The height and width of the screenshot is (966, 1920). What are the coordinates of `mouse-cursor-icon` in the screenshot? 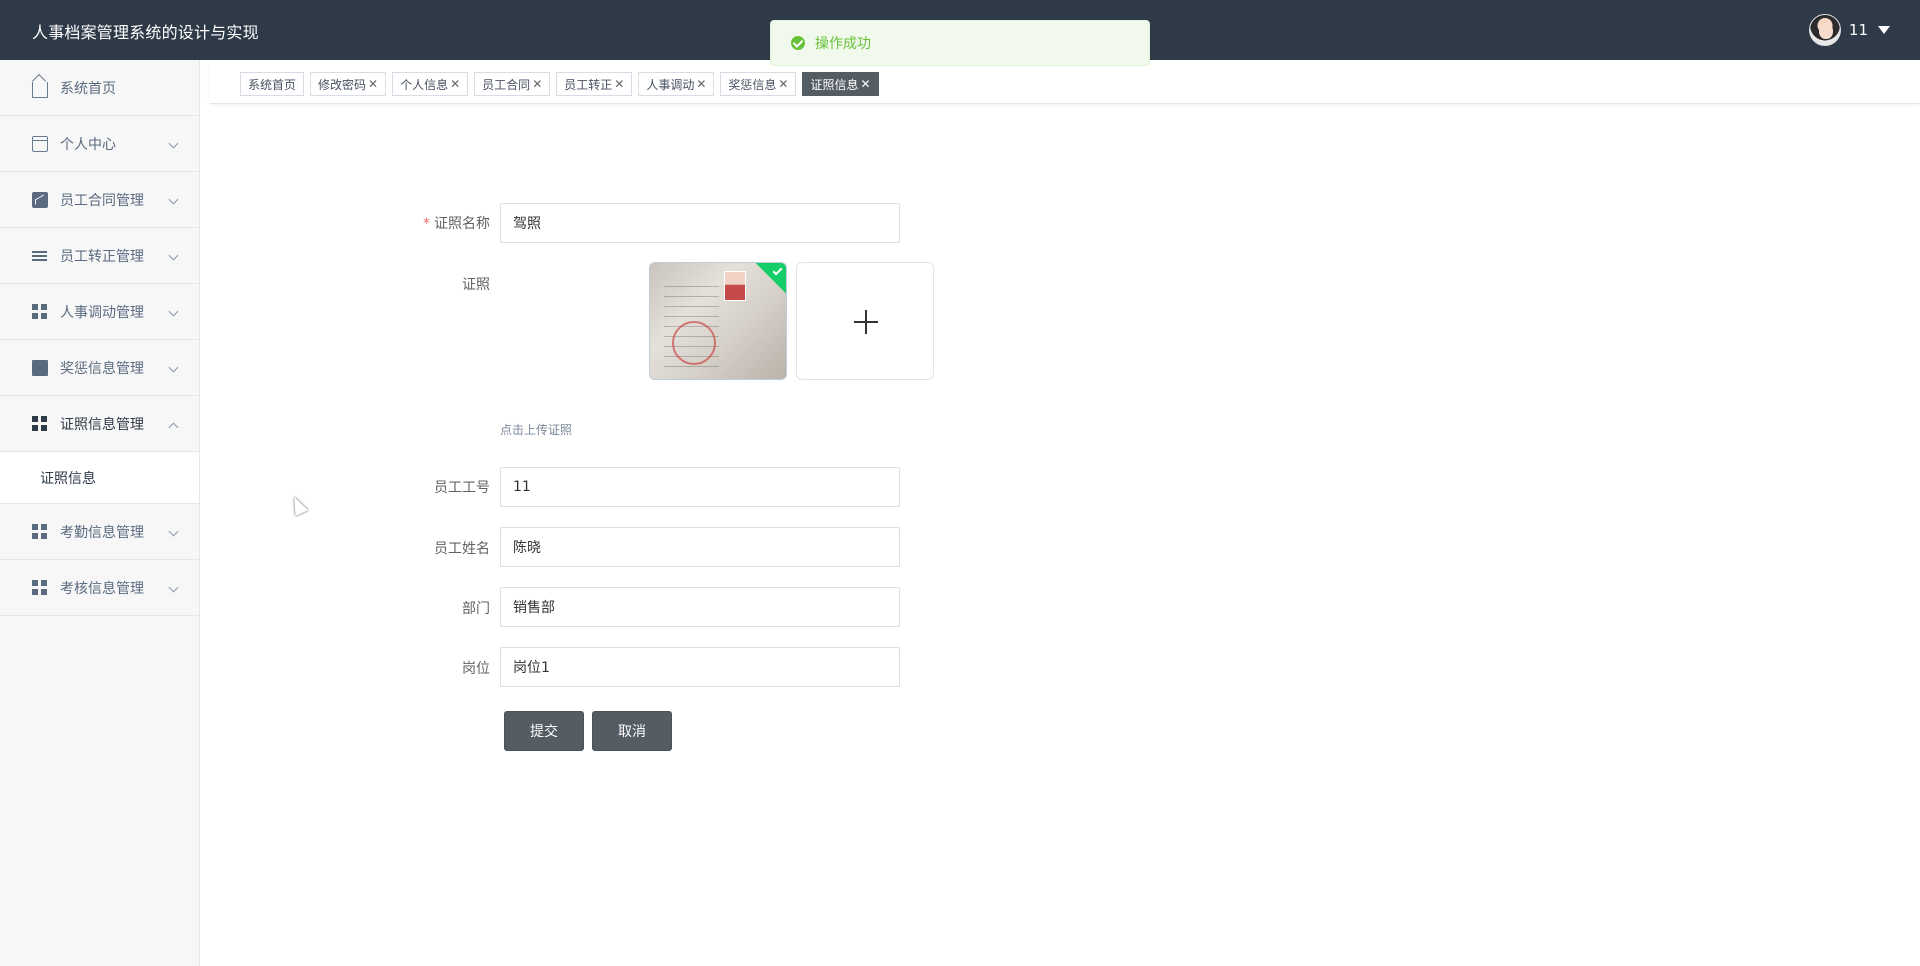 It's located at (298, 505).